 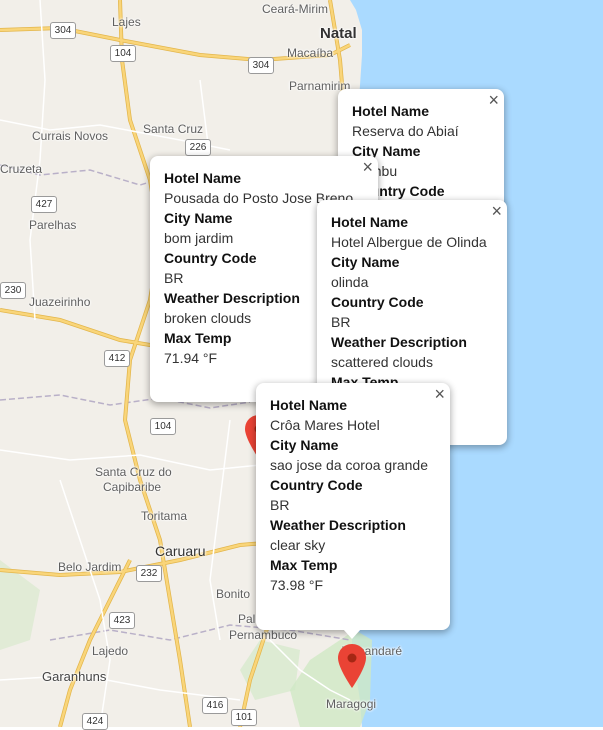 What do you see at coordinates (180, 551) in the screenshot?
I see `place-label: Caruaru` at bounding box center [180, 551].